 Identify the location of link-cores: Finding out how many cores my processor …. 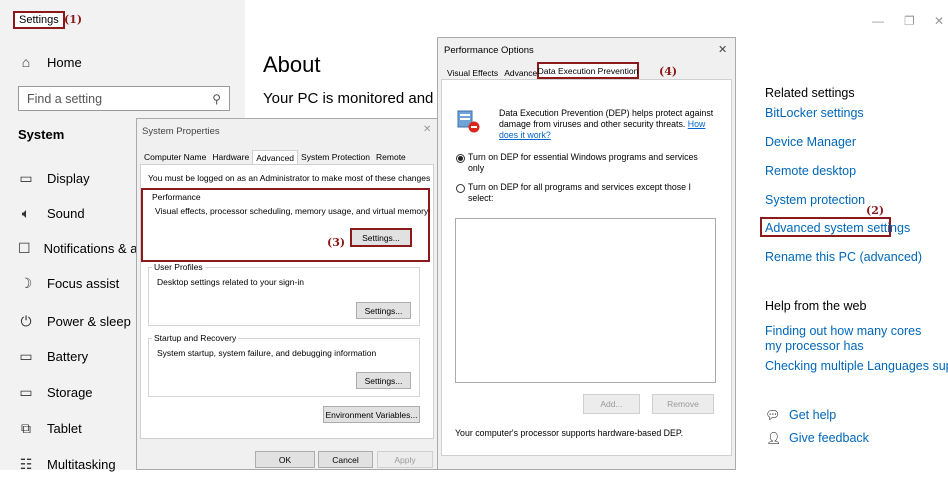
(850, 339).